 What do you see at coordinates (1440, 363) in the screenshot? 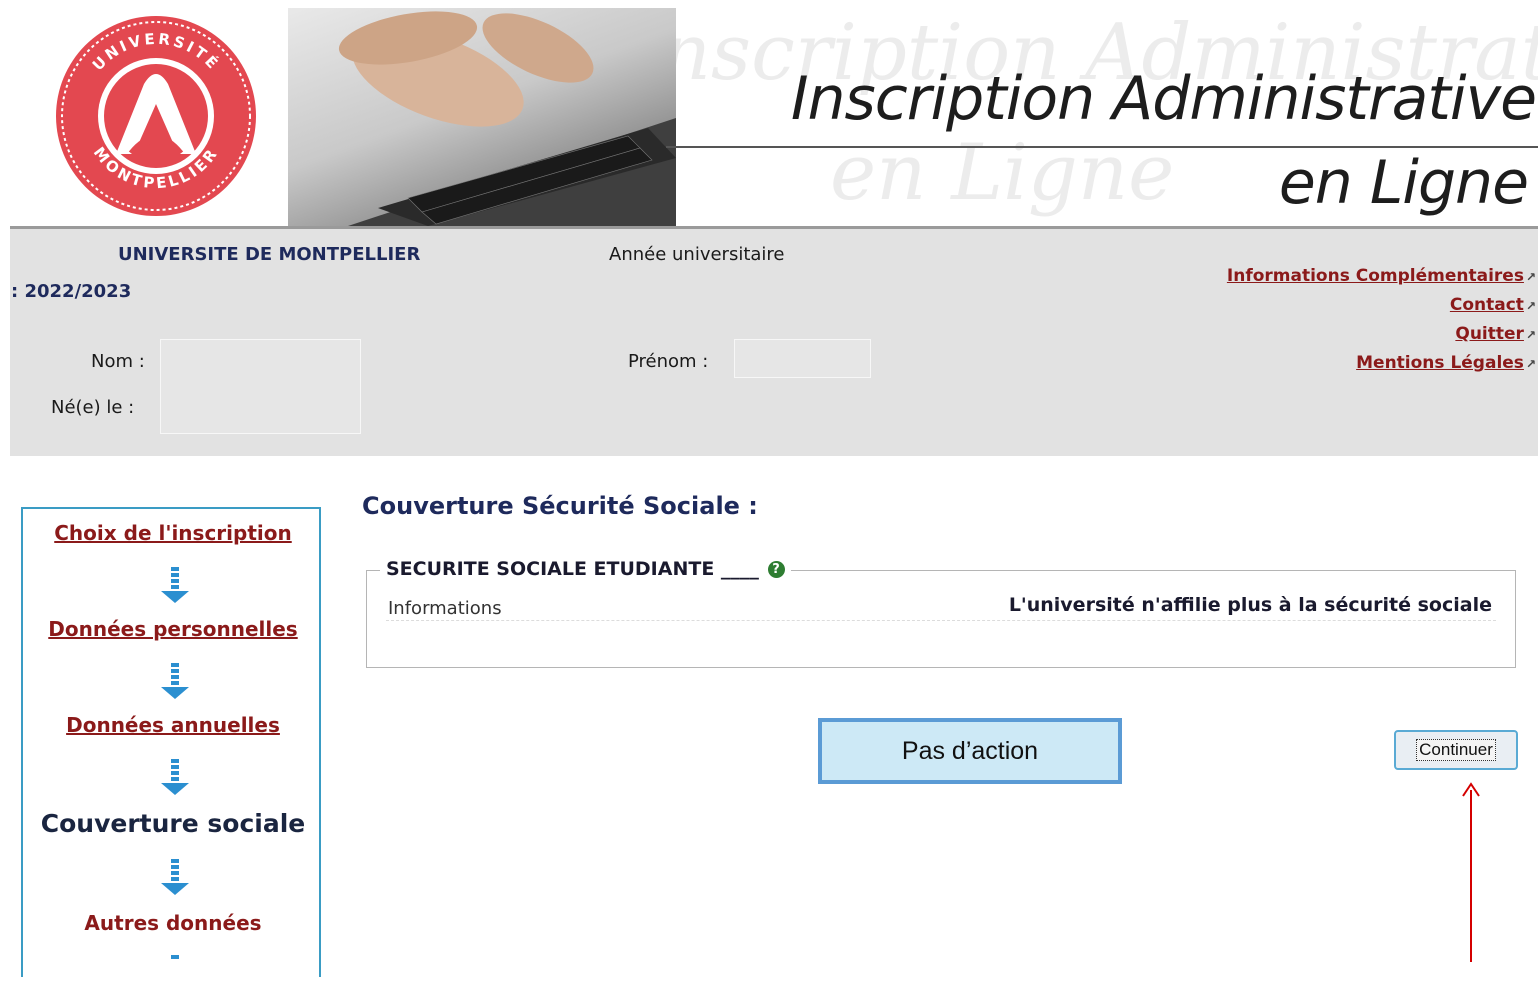
I see `link-label: Mentions Légales` at bounding box center [1440, 363].